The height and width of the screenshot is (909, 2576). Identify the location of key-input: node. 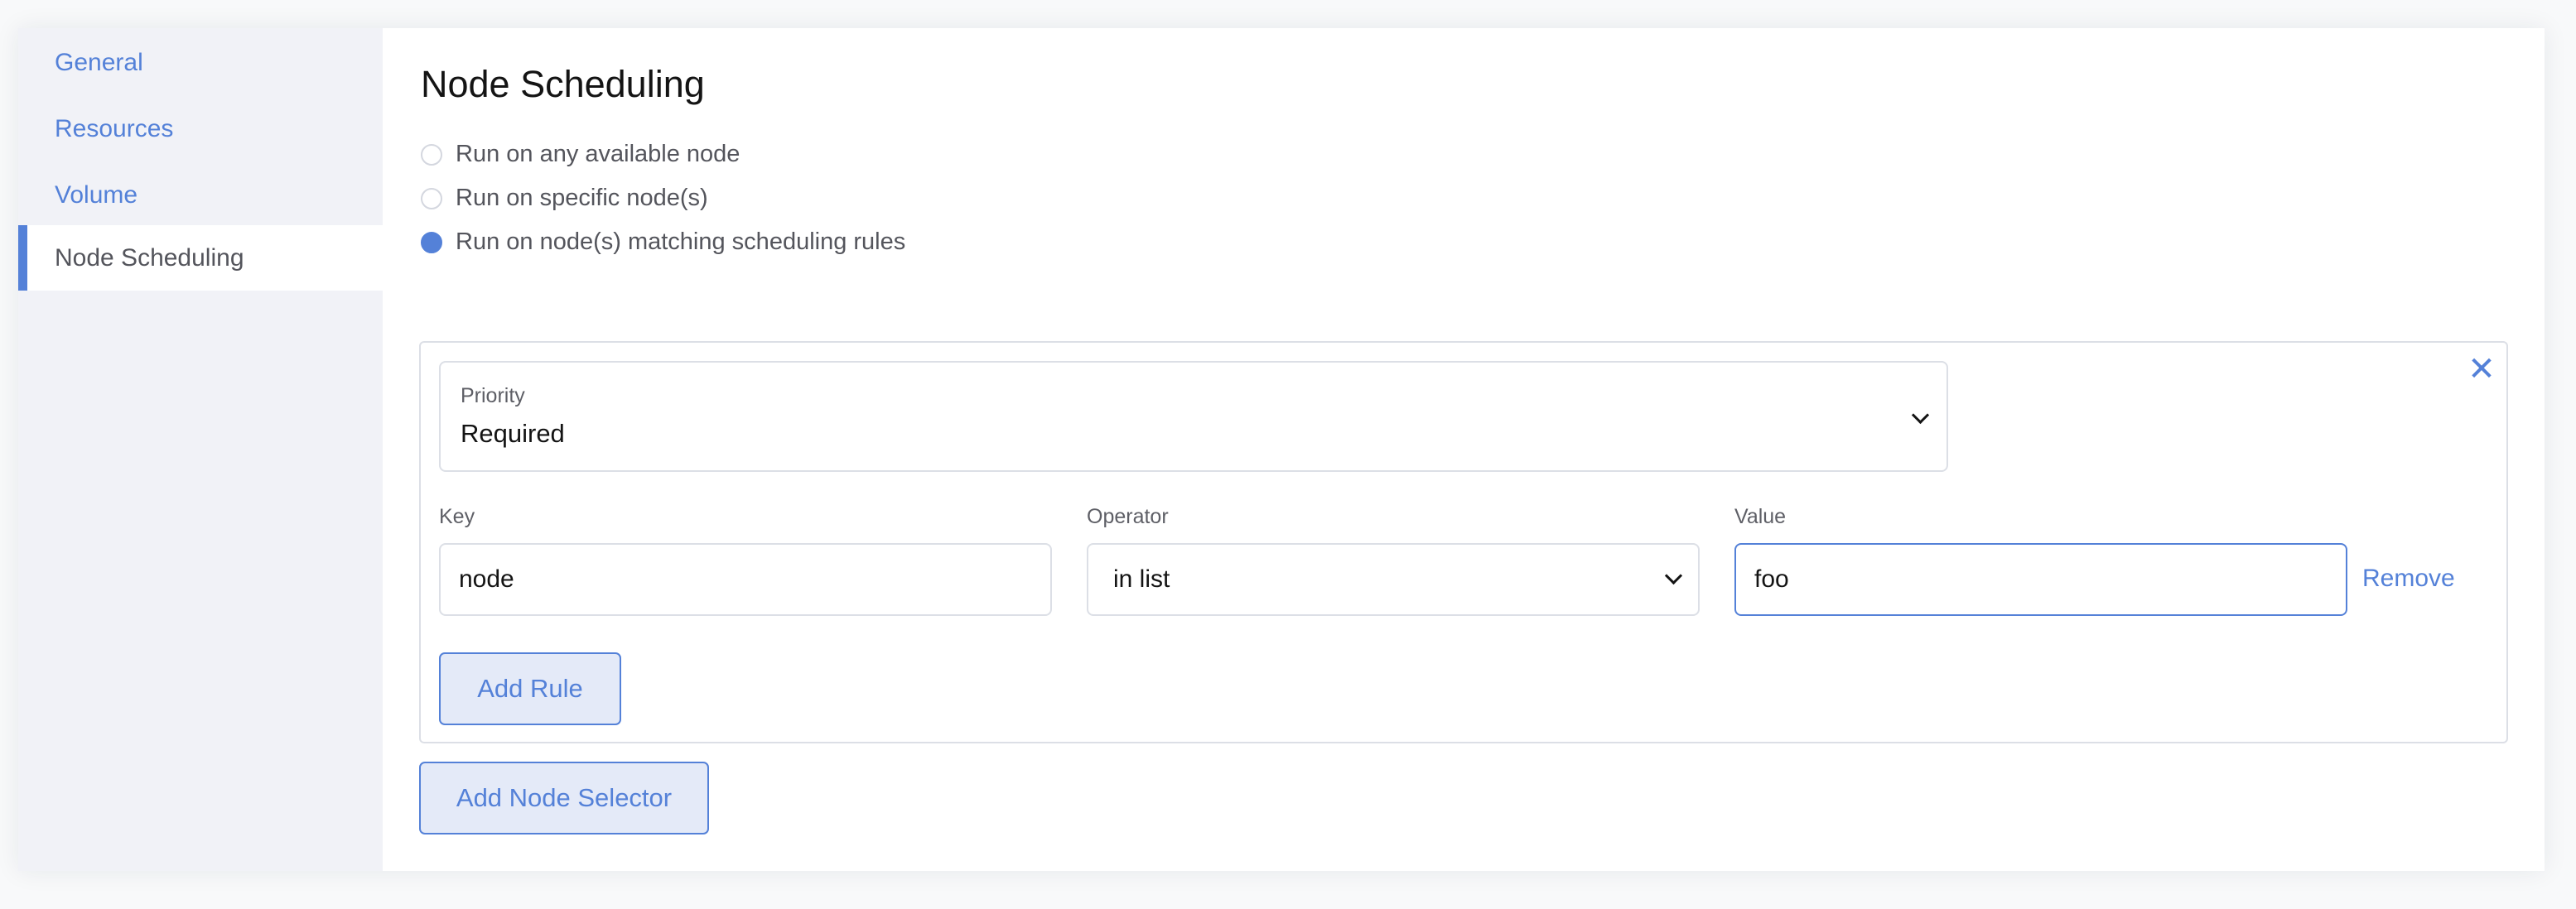
(745, 579).